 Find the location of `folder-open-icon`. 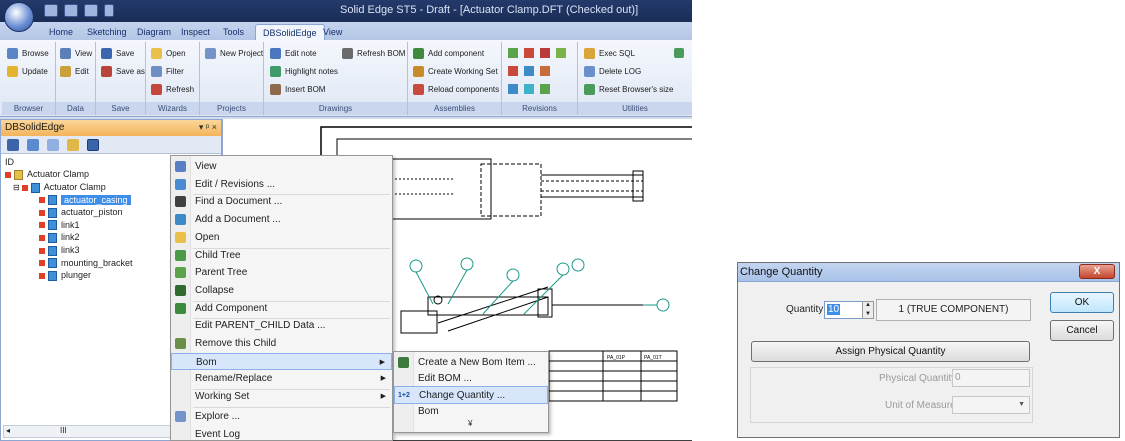

folder-open-icon is located at coordinates (53, 145).